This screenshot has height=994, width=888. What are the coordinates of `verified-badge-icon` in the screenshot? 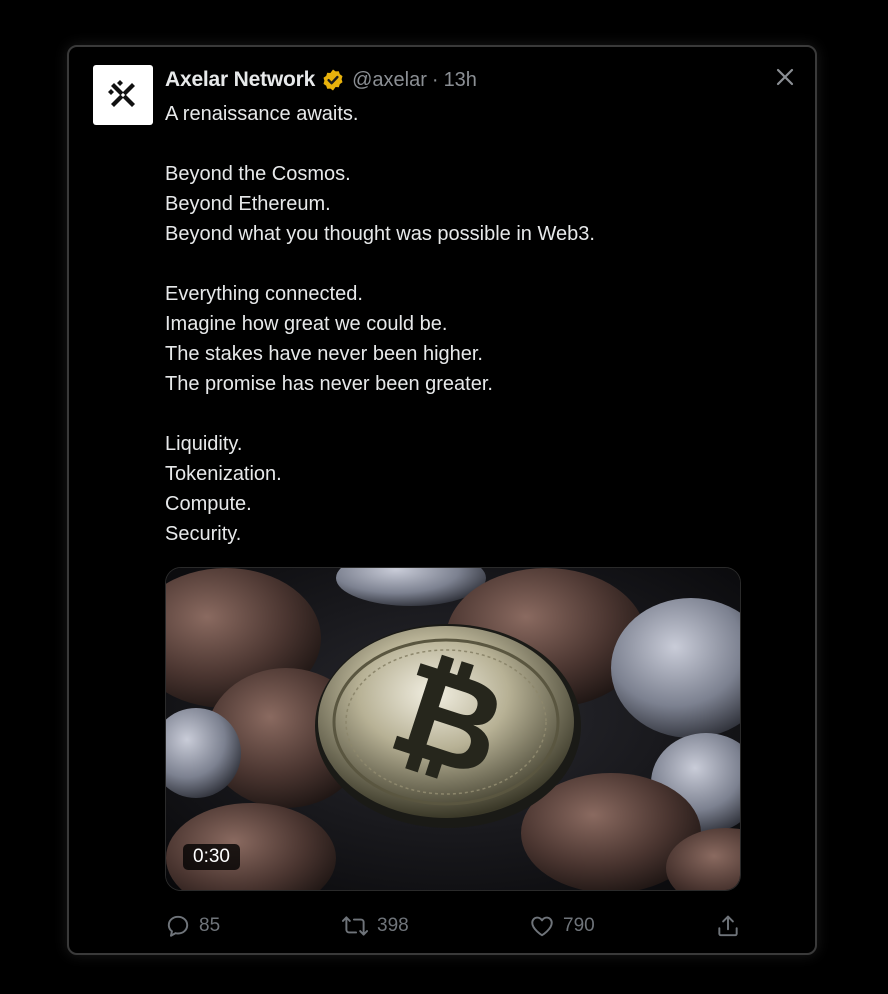 It's located at (333, 80).